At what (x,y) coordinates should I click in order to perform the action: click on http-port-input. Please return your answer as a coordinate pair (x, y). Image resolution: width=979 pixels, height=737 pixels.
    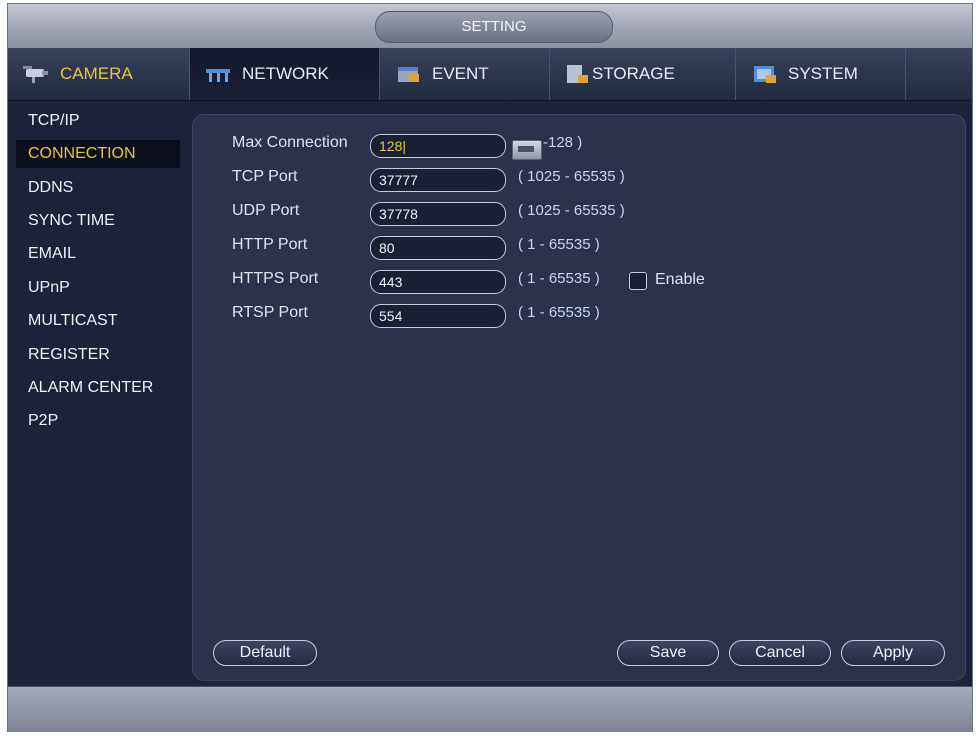
    Looking at the image, I should click on (438, 248).